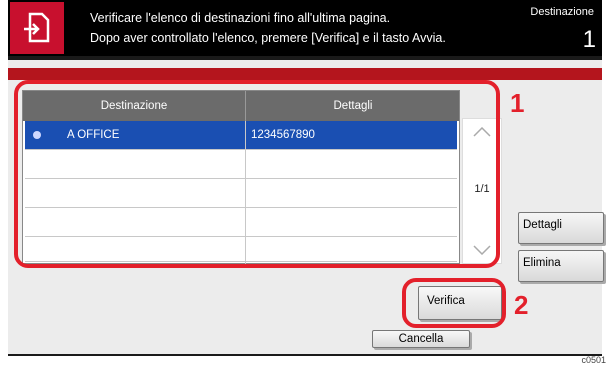 The height and width of the screenshot is (365, 608). I want to click on callout-number-2: 2, so click(521, 305).